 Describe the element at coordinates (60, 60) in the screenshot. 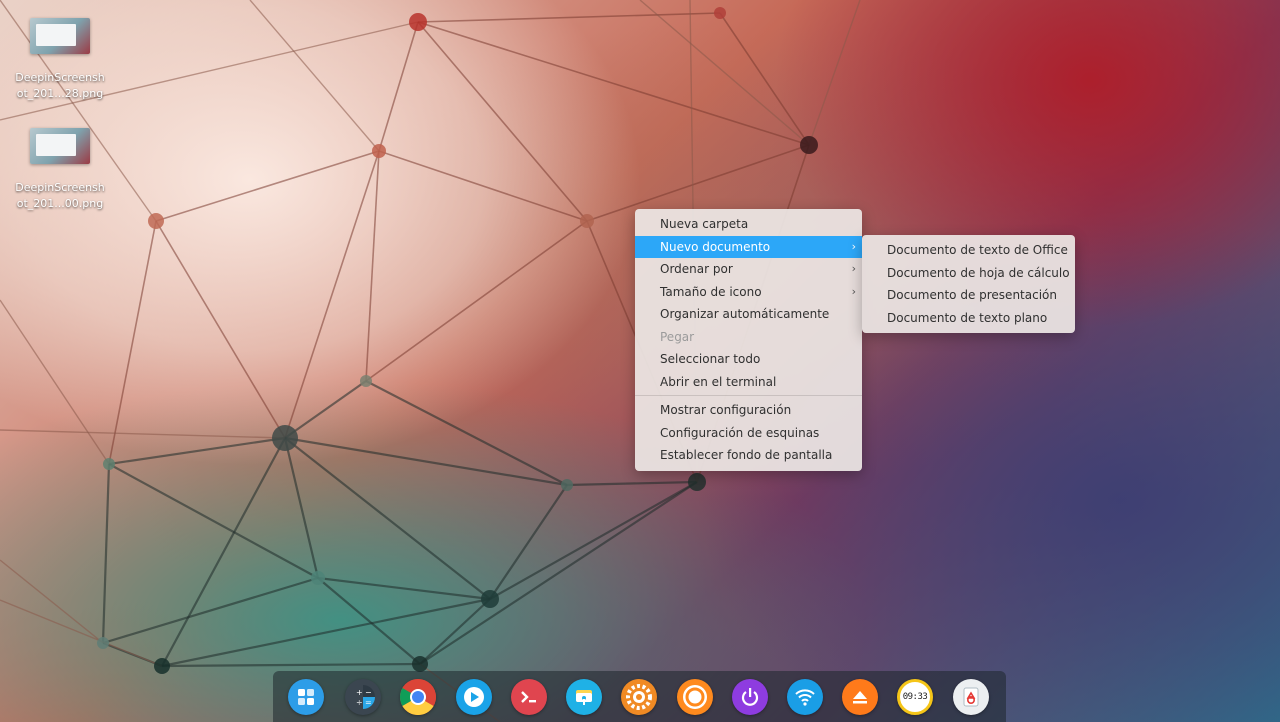

I see `desktop-file-screenshot-1: DeepinScreenshot_201...28.png` at that location.